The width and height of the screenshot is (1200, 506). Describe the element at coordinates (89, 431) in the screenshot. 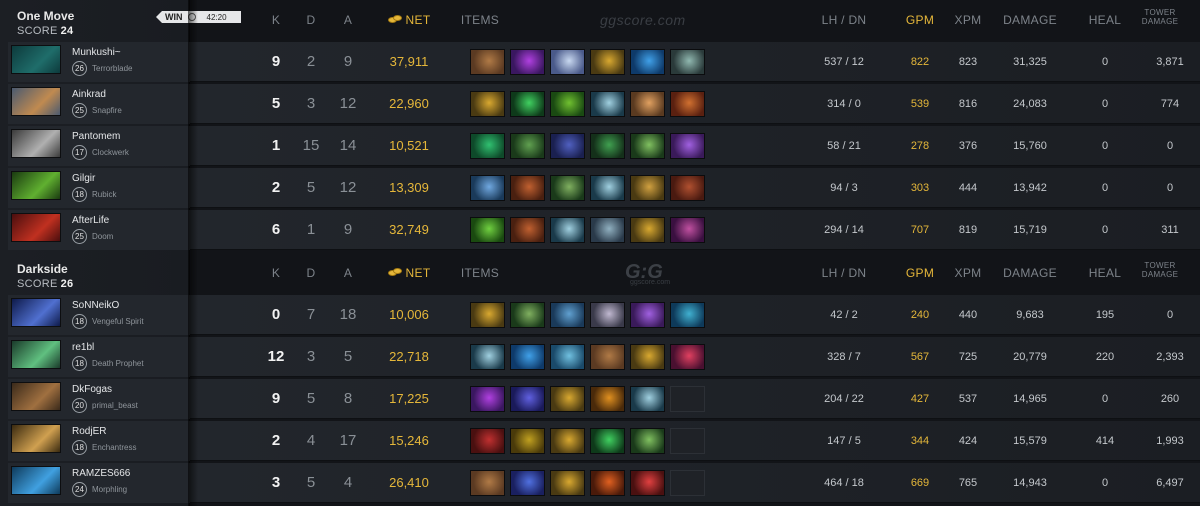

I see `player-name: RodjER` at that location.